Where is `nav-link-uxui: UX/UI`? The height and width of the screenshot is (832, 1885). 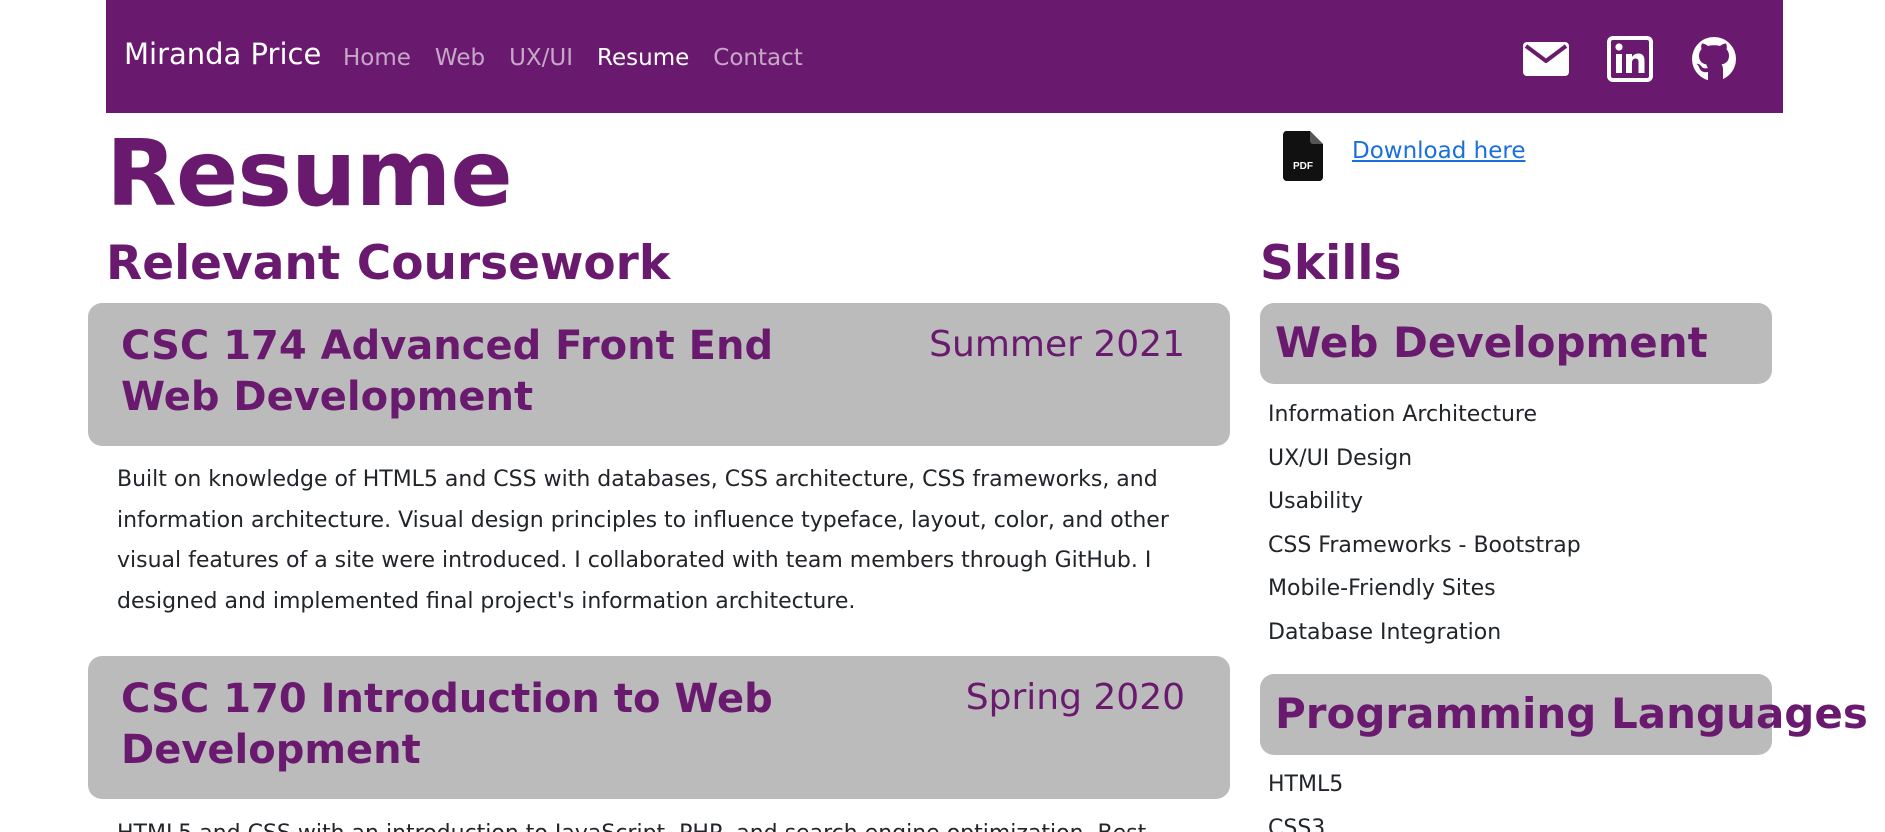
nav-link-uxui: UX/UI is located at coordinates (541, 58).